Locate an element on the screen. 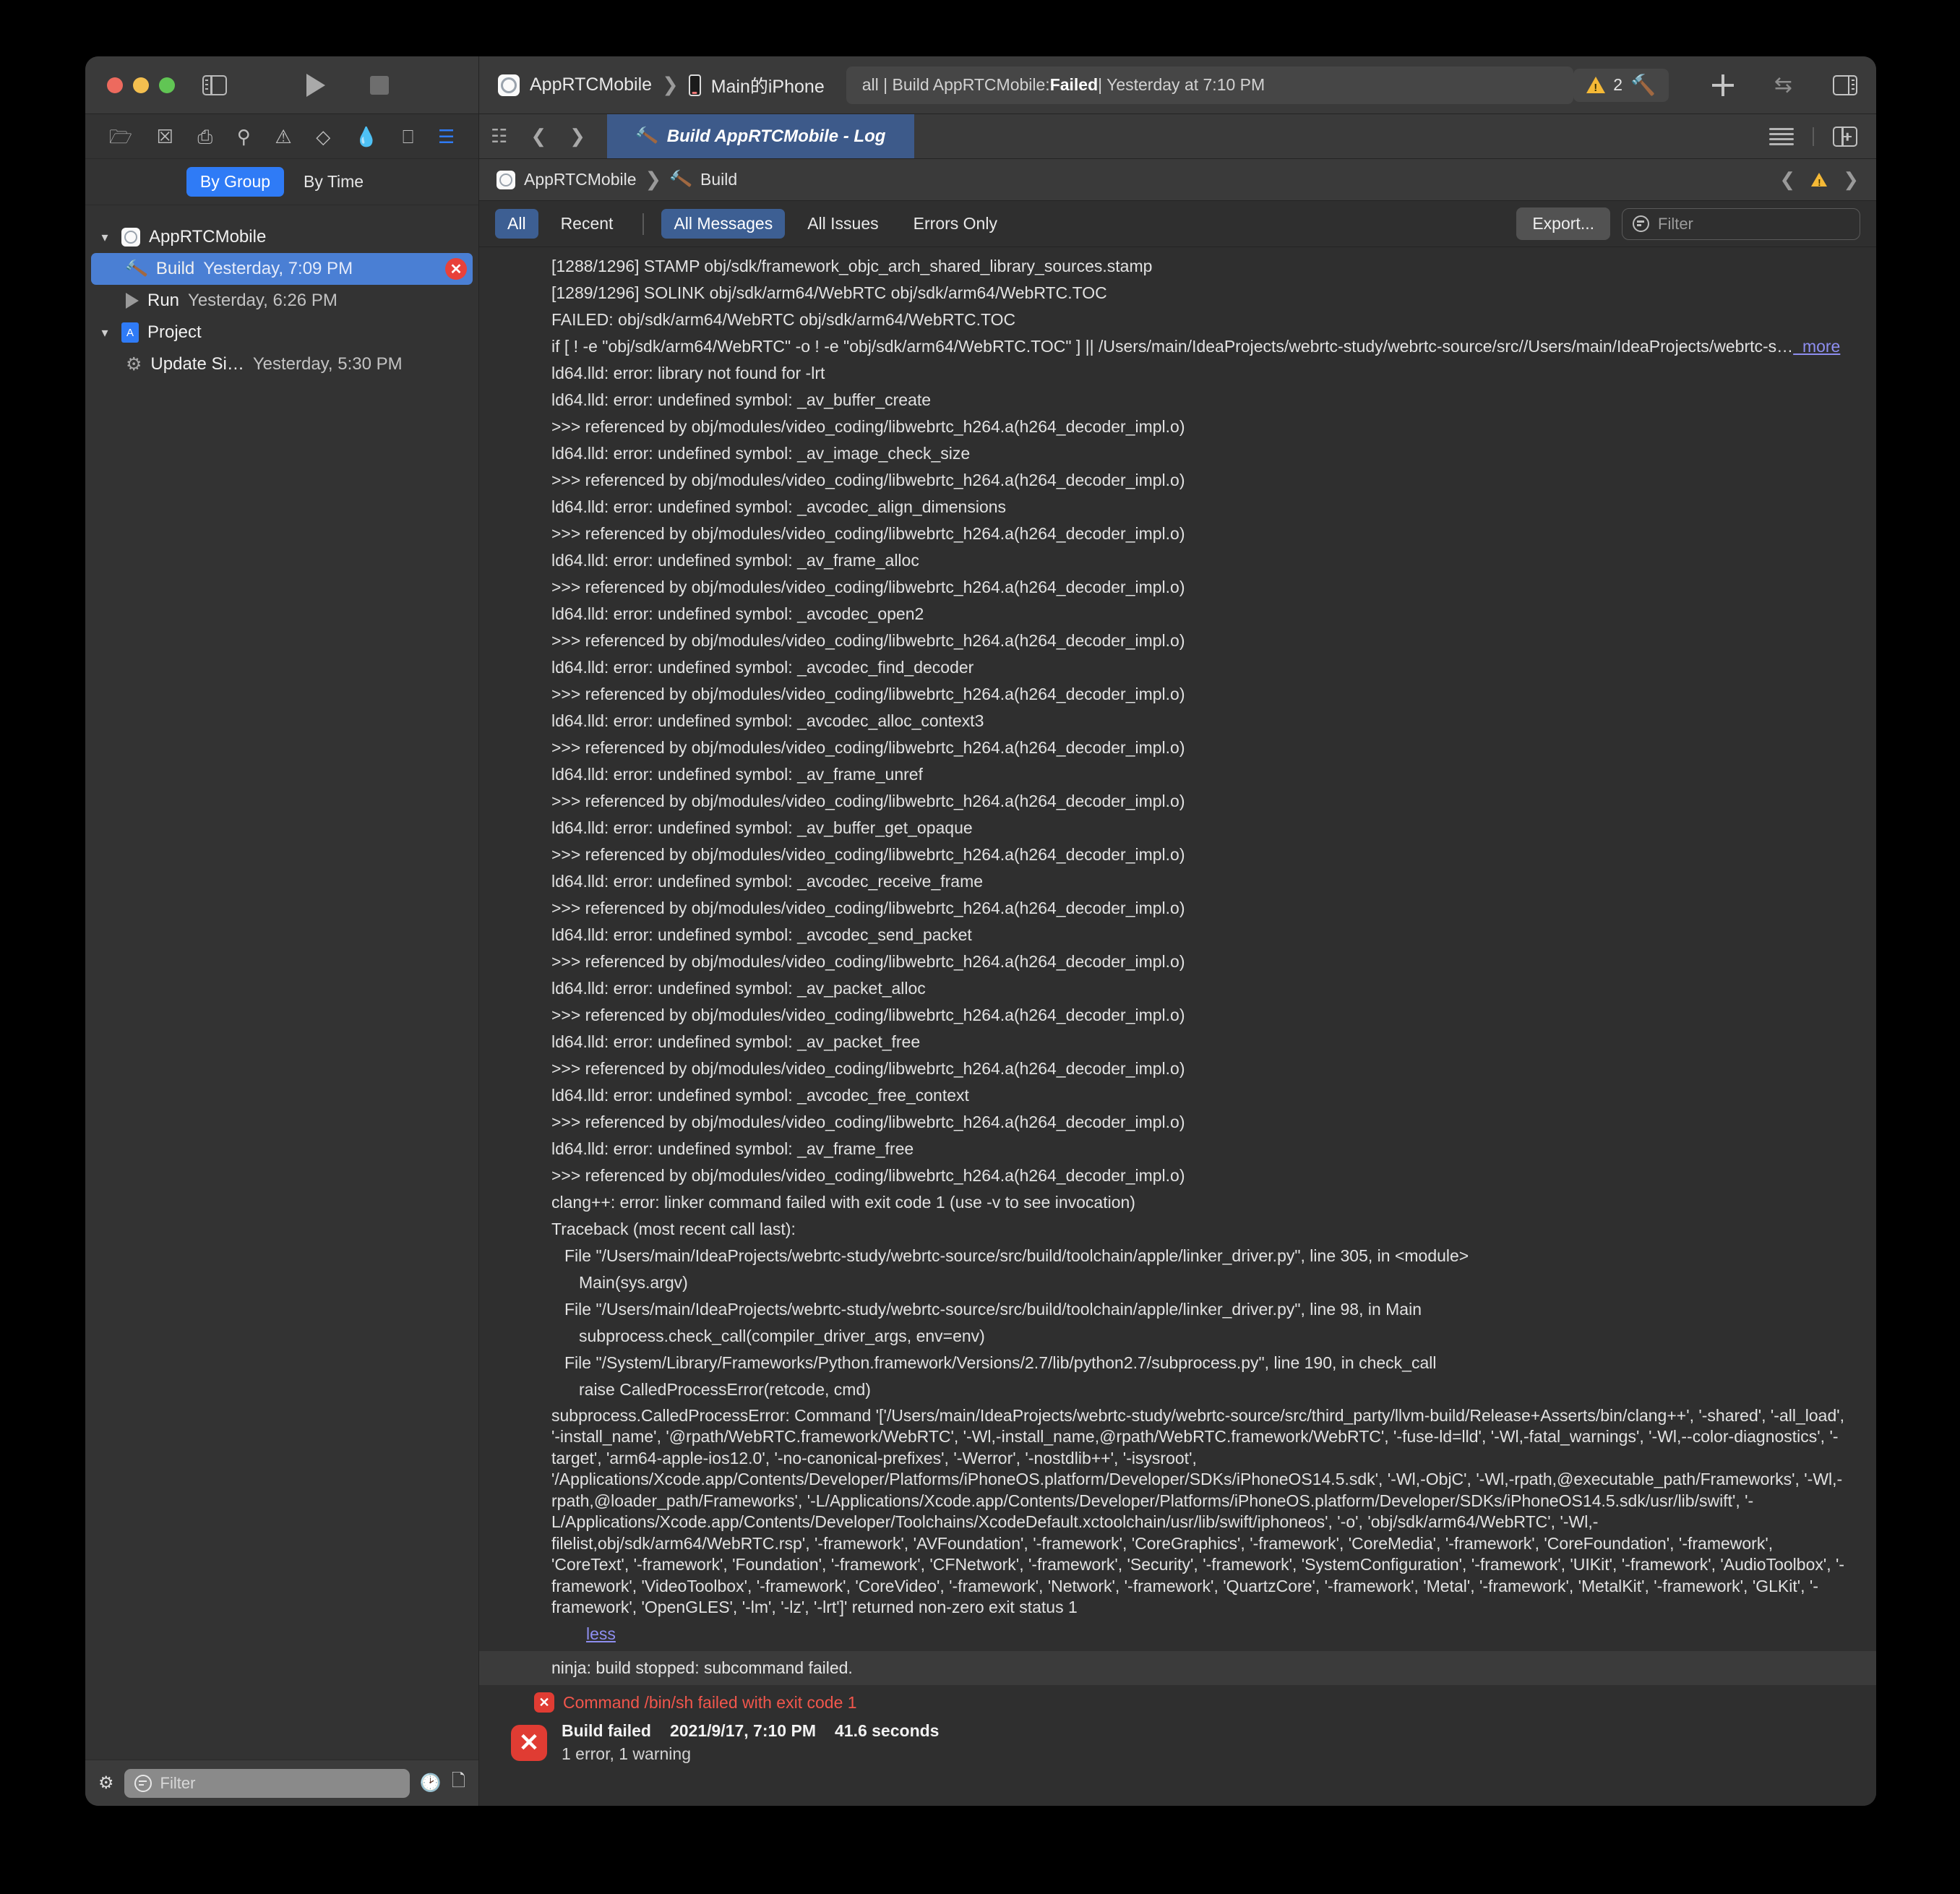 The height and width of the screenshot is (1894, 1960). close-button is located at coordinates (115, 85).